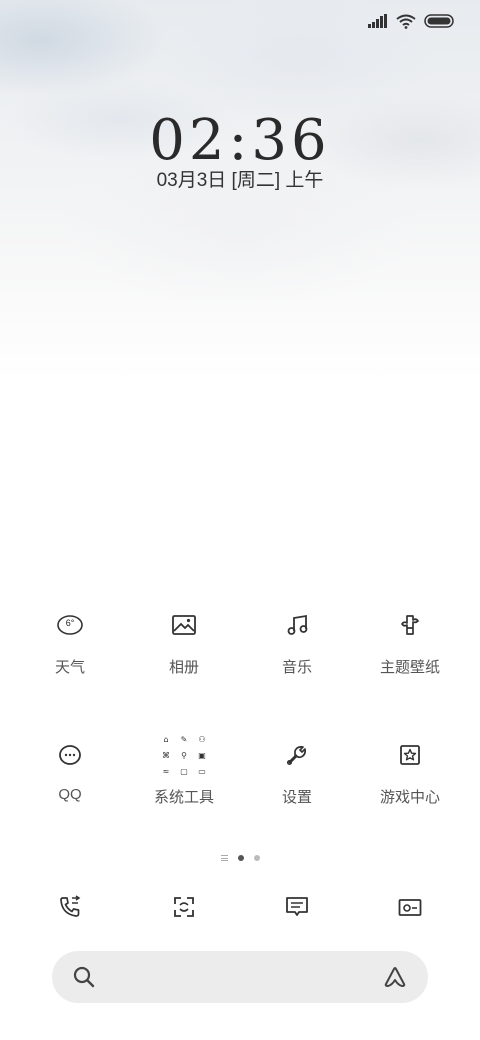  What do you see at coordinates (297, 768) in the screenshot?
I see `app-settings: 设置` at bounding box center [297, 768].